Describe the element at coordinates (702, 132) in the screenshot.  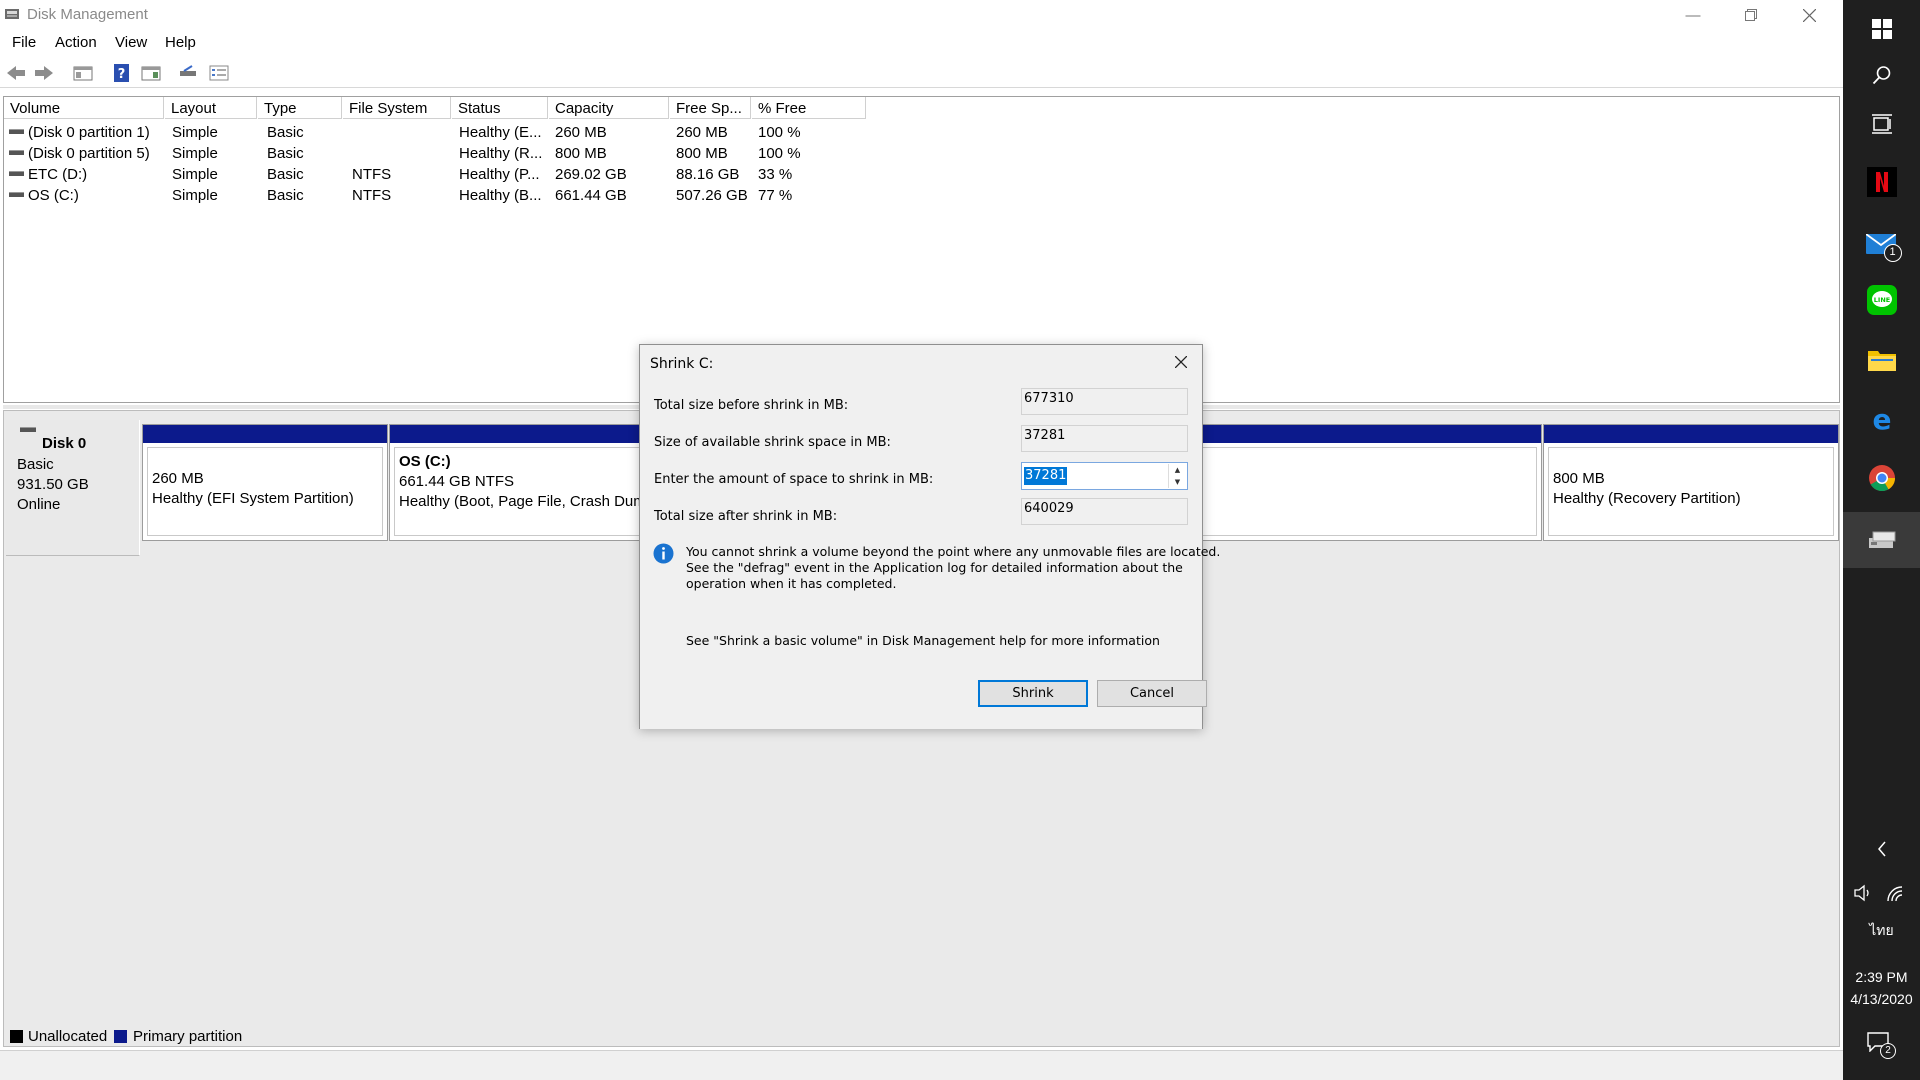
I see `volume-free-space: 260 MB` at that location.